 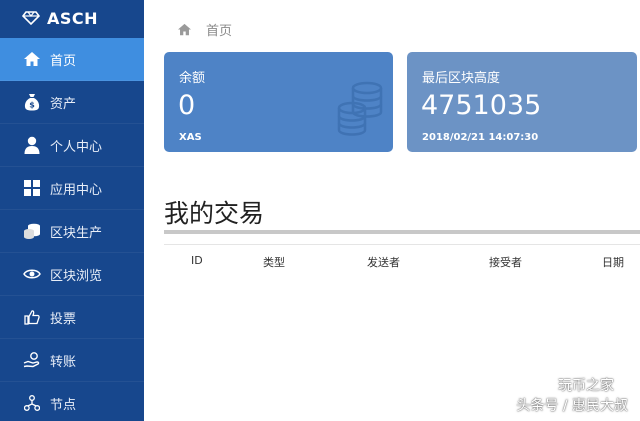 I want to click on sidebar-item-profile: 个人中心, so click(x=72, y=145).